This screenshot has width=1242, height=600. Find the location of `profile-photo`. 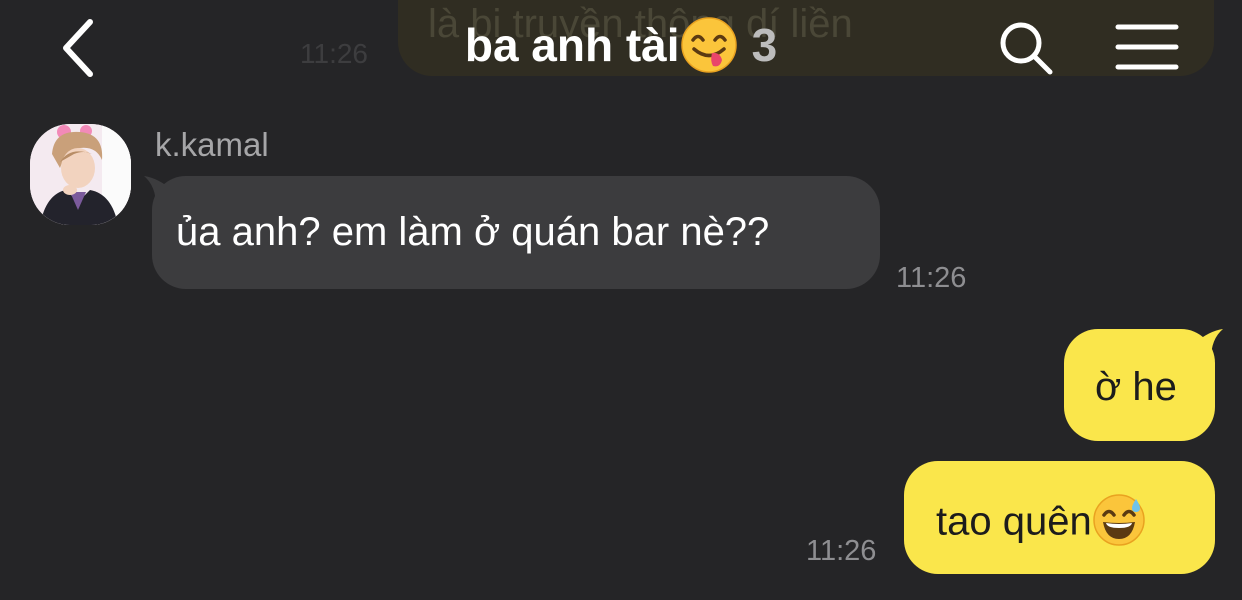

profile-photo is located at coordinates (80, 174).